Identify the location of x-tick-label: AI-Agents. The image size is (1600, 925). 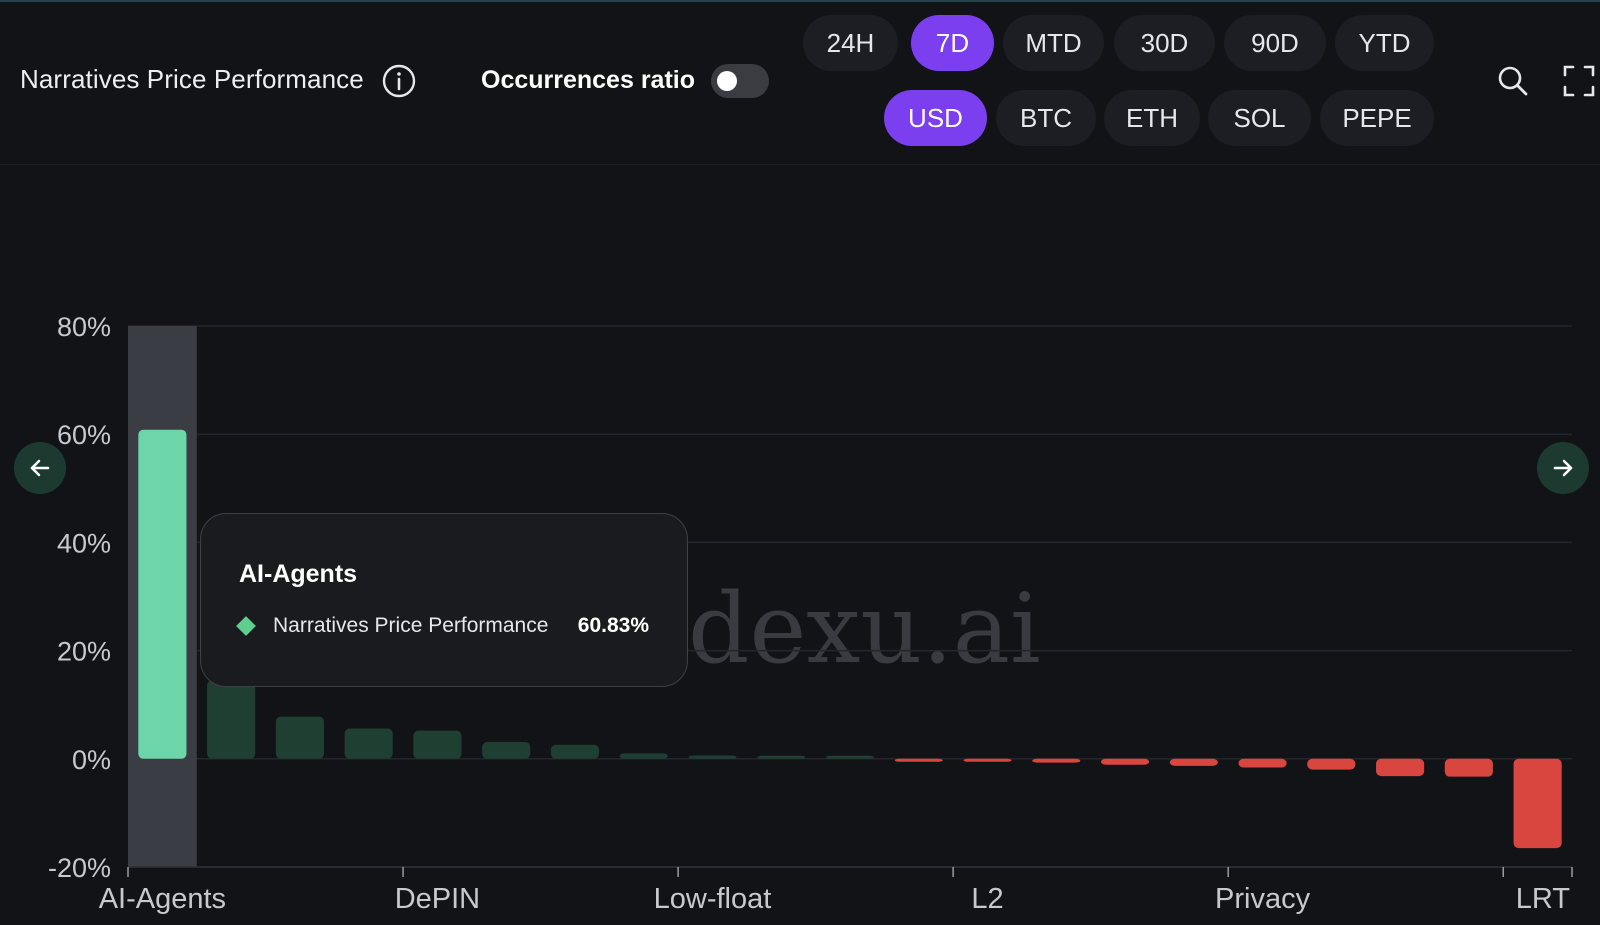
(162, 899).